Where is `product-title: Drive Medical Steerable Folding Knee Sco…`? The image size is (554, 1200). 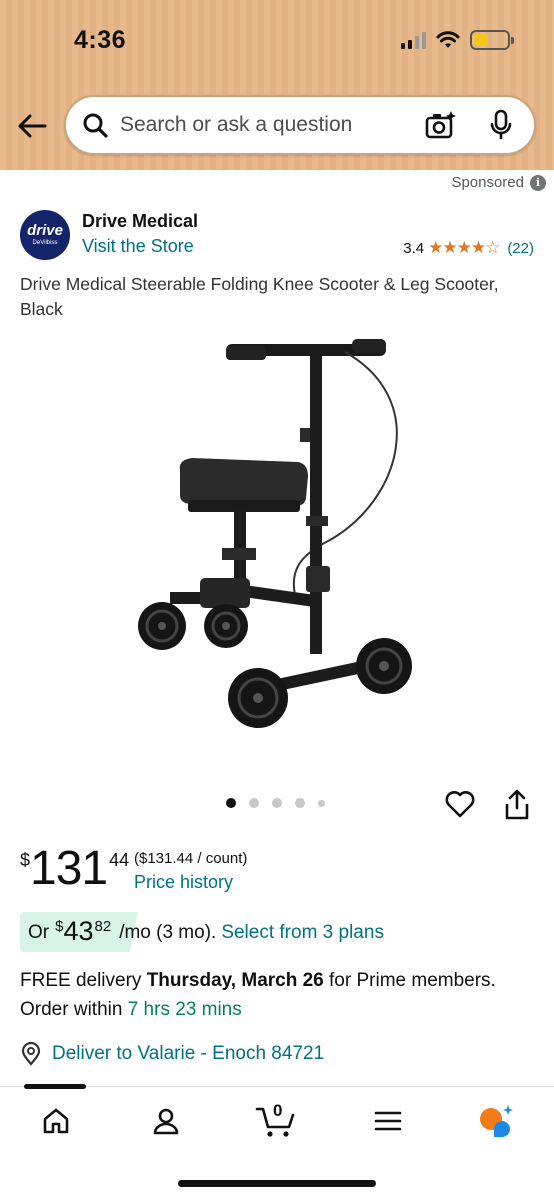 product-title: Drive Medical Steerable Folding Knee Sco… is located at coordinates (259, 296).